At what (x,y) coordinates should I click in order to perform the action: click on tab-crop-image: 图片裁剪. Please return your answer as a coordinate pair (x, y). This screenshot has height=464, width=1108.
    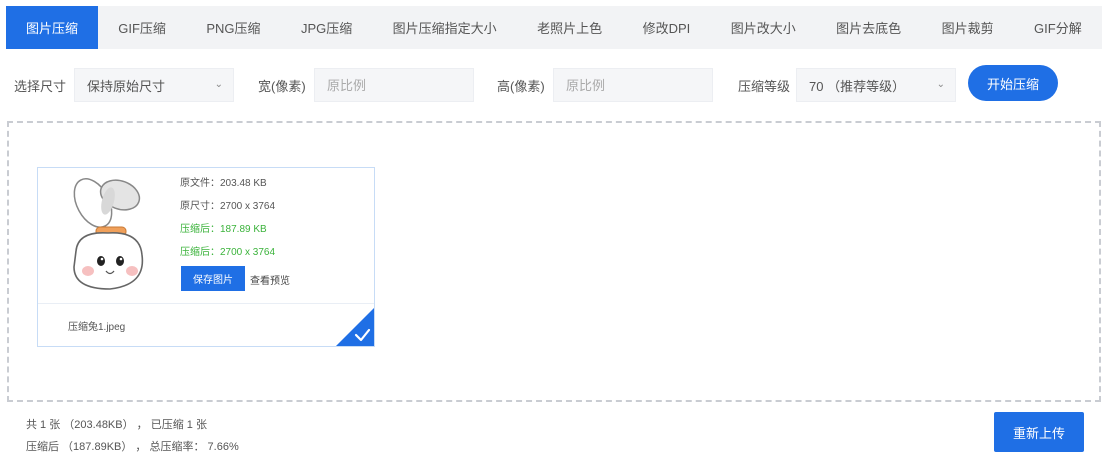
    Looking at the image, I should click on (967, 27).